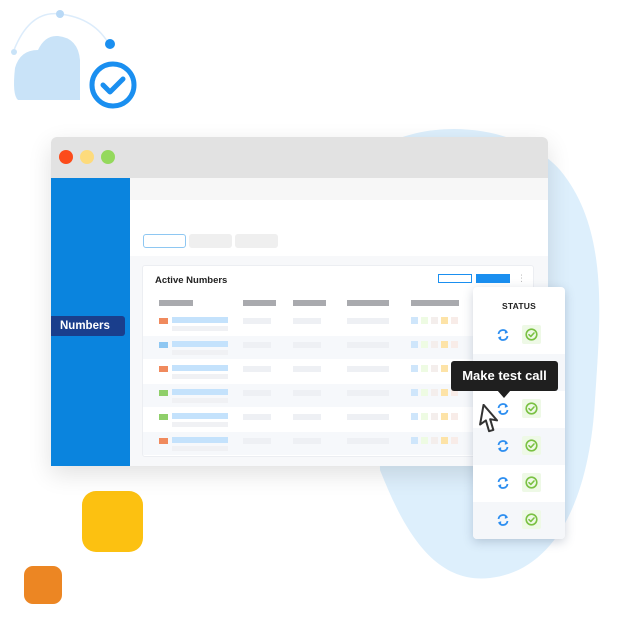  Describe the element at coordinates (108, 157) in the screenshot. I see `maximize-window-button` at that location.